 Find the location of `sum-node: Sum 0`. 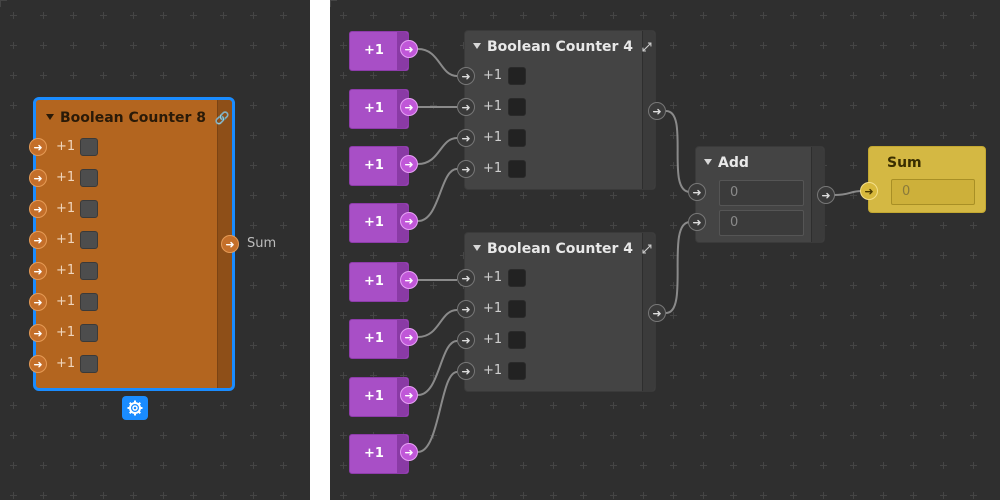

sum-node: Sum 0 is located at coordinates (927, 179).